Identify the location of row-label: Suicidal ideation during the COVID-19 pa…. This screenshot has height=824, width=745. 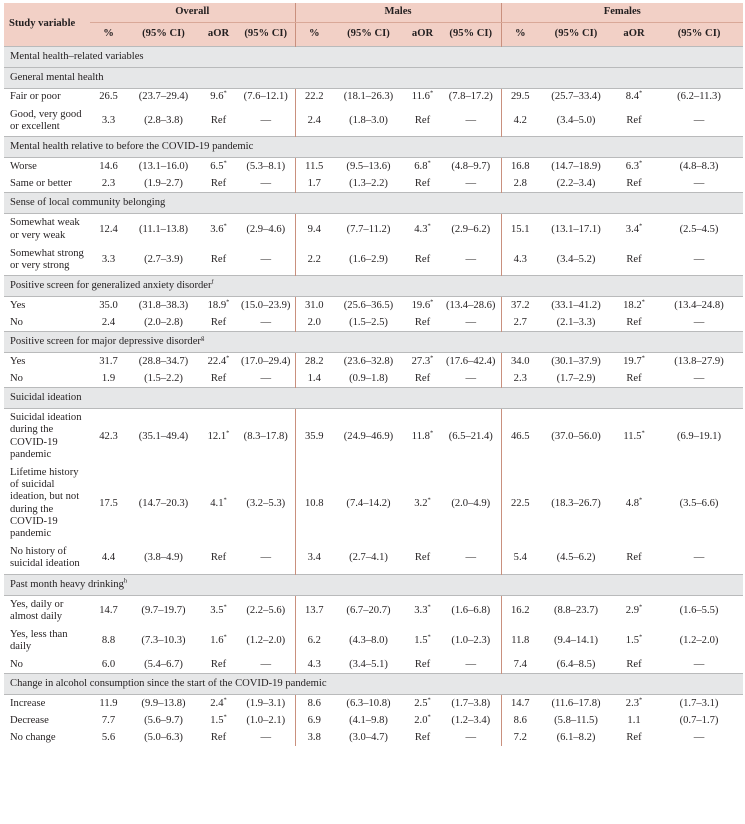
(46, 436).